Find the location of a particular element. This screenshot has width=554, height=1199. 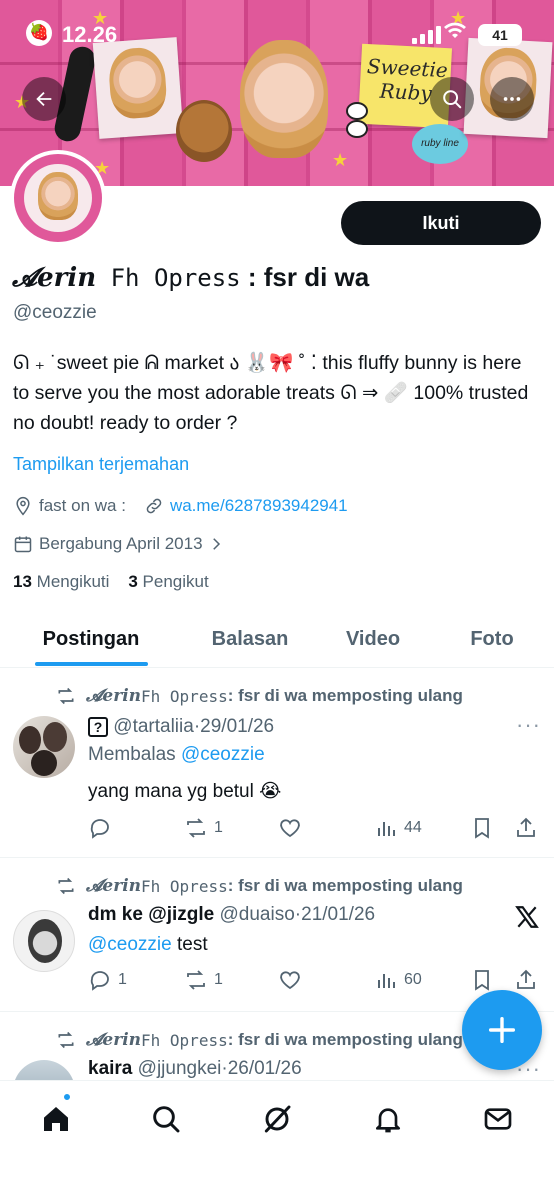

nav-grok is located at coordinates (277, 1119).